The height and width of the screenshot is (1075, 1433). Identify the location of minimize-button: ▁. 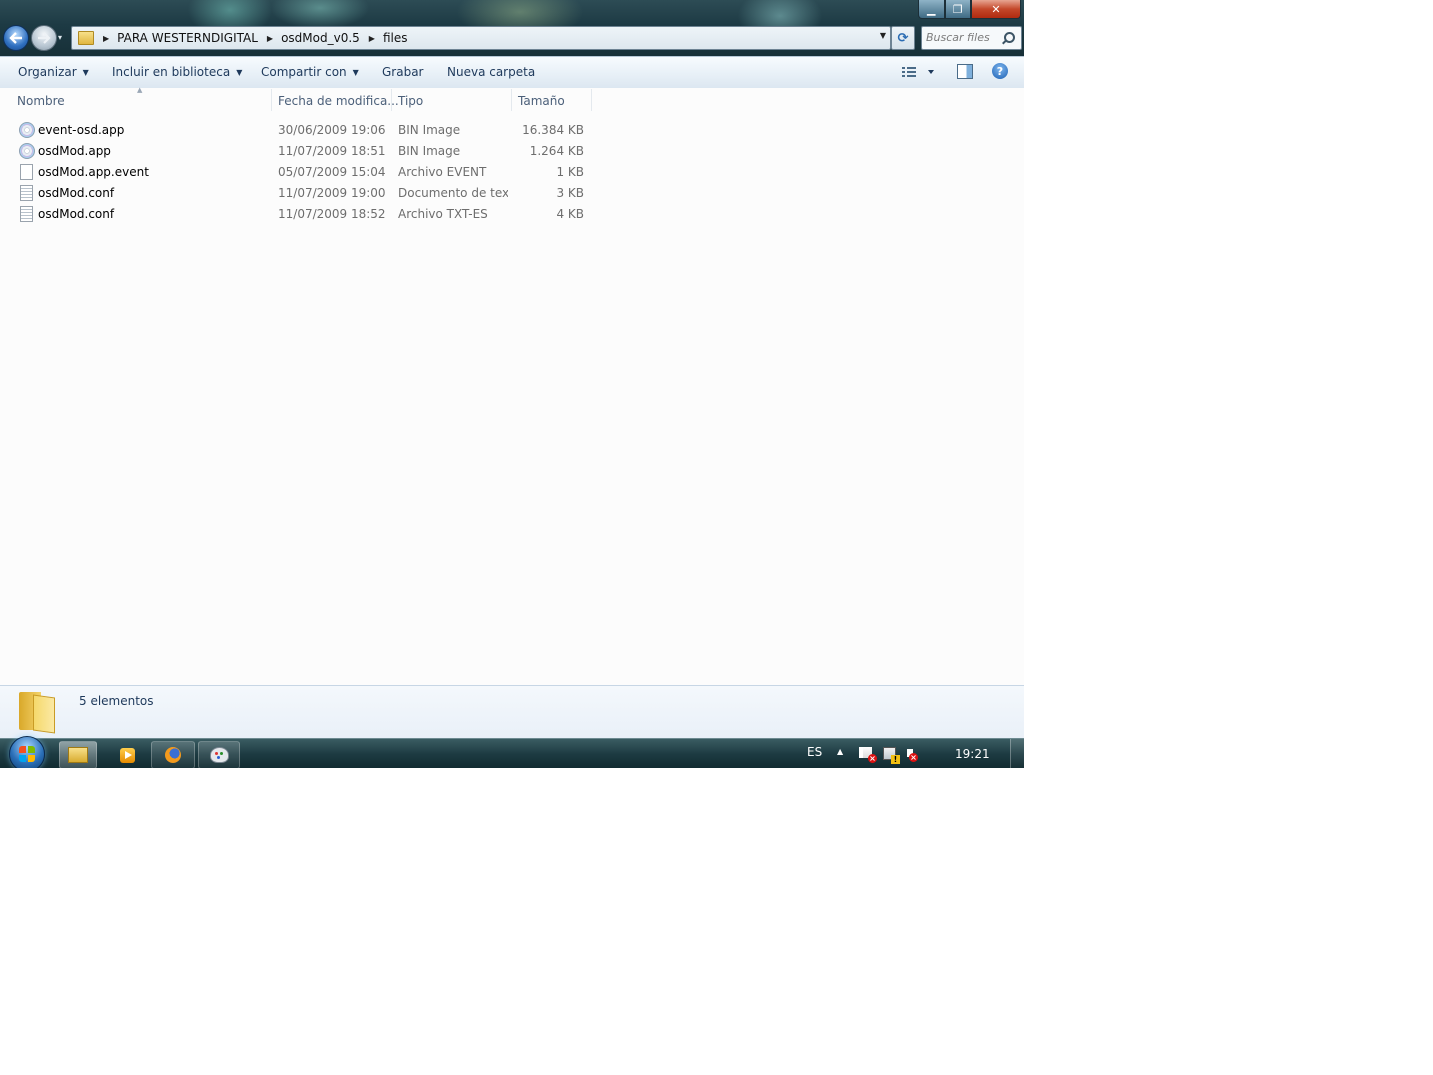
(931, 9).